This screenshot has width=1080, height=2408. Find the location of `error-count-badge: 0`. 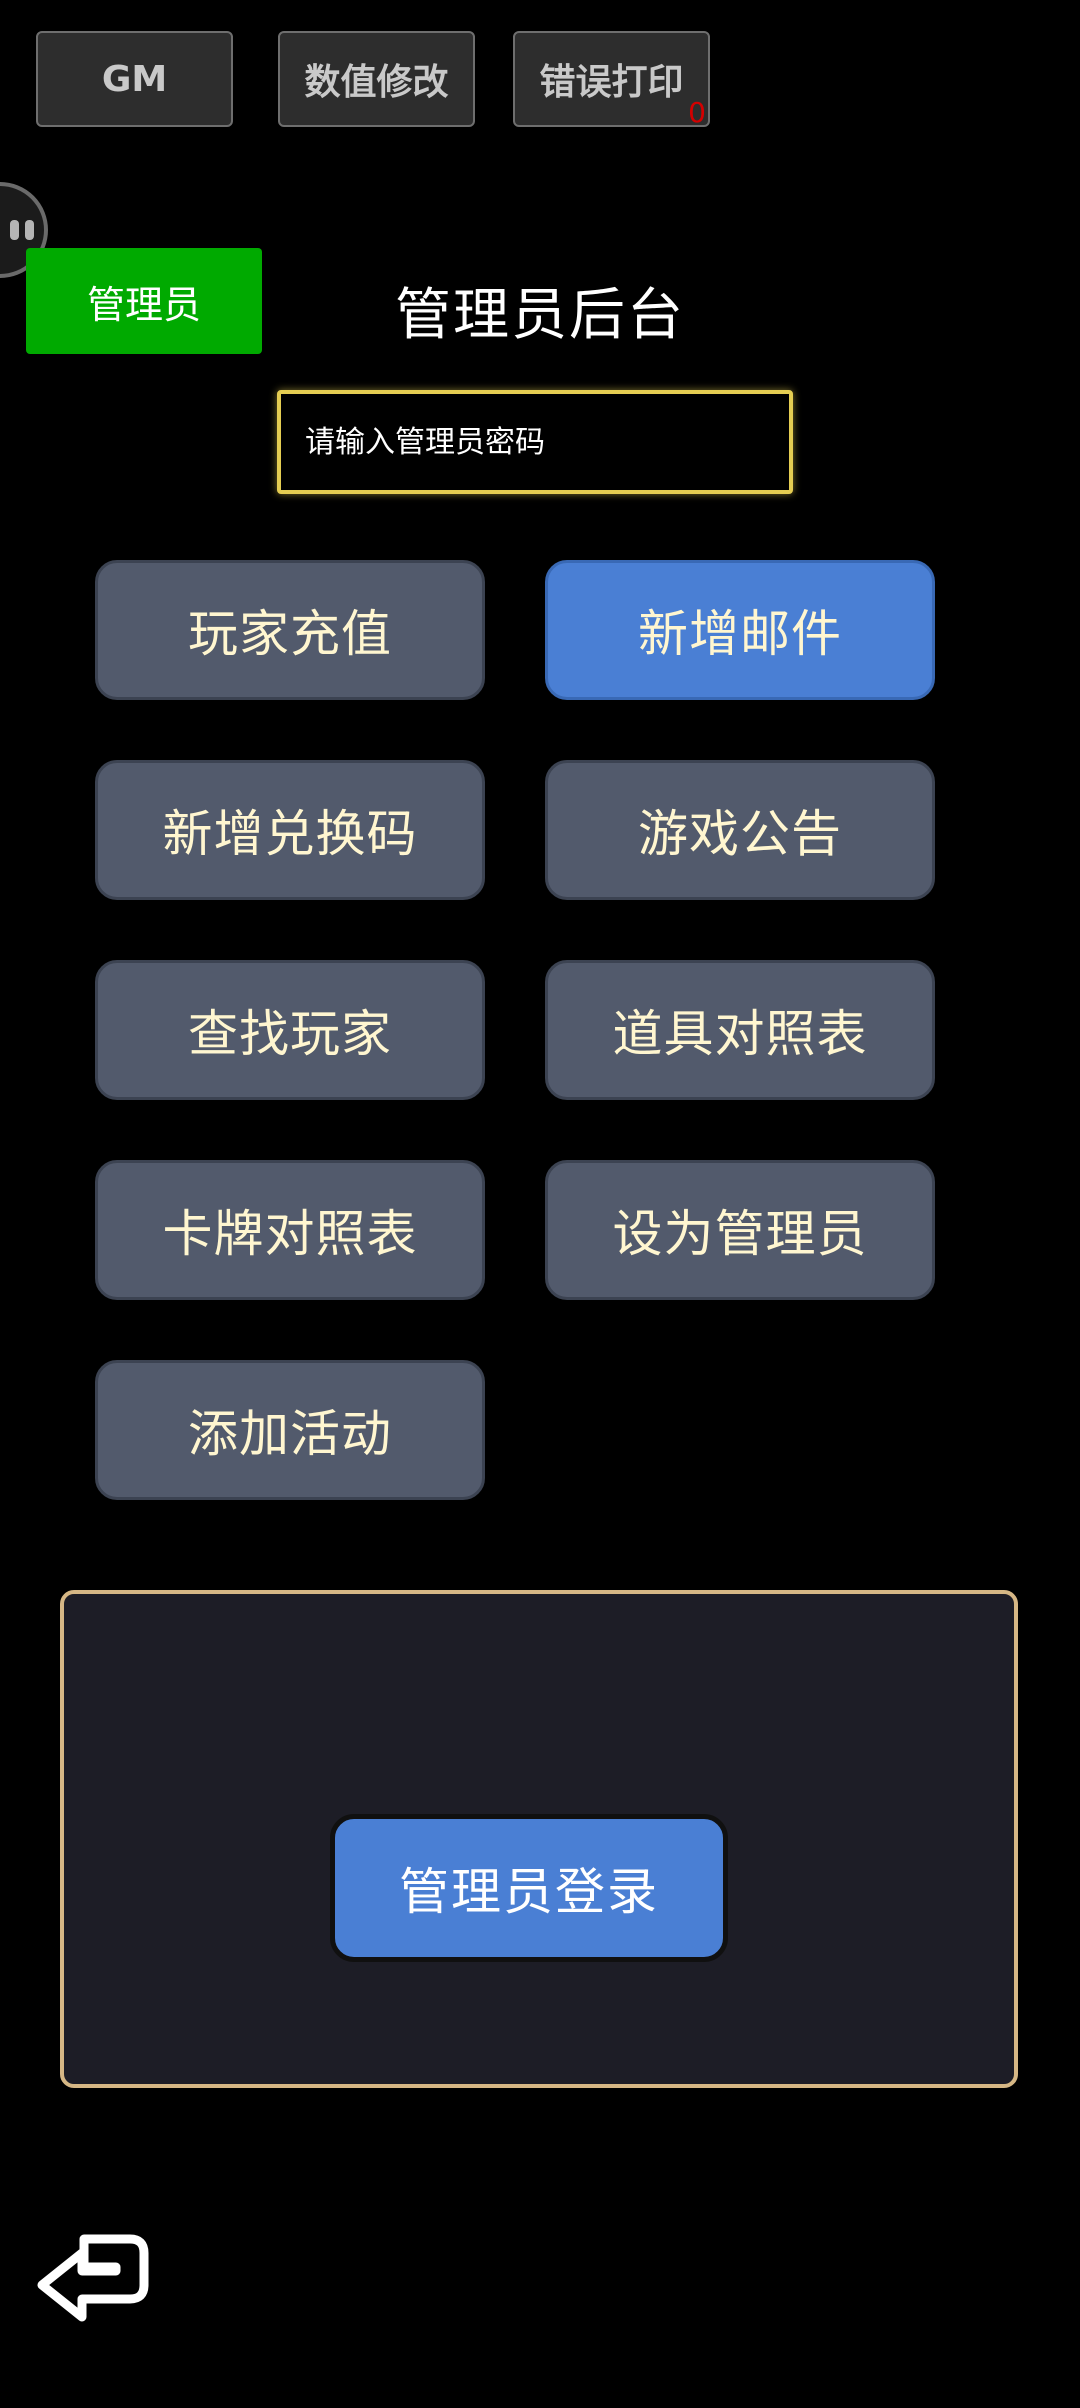

error-count-badge: 0 is located at coordinates (697, 112).